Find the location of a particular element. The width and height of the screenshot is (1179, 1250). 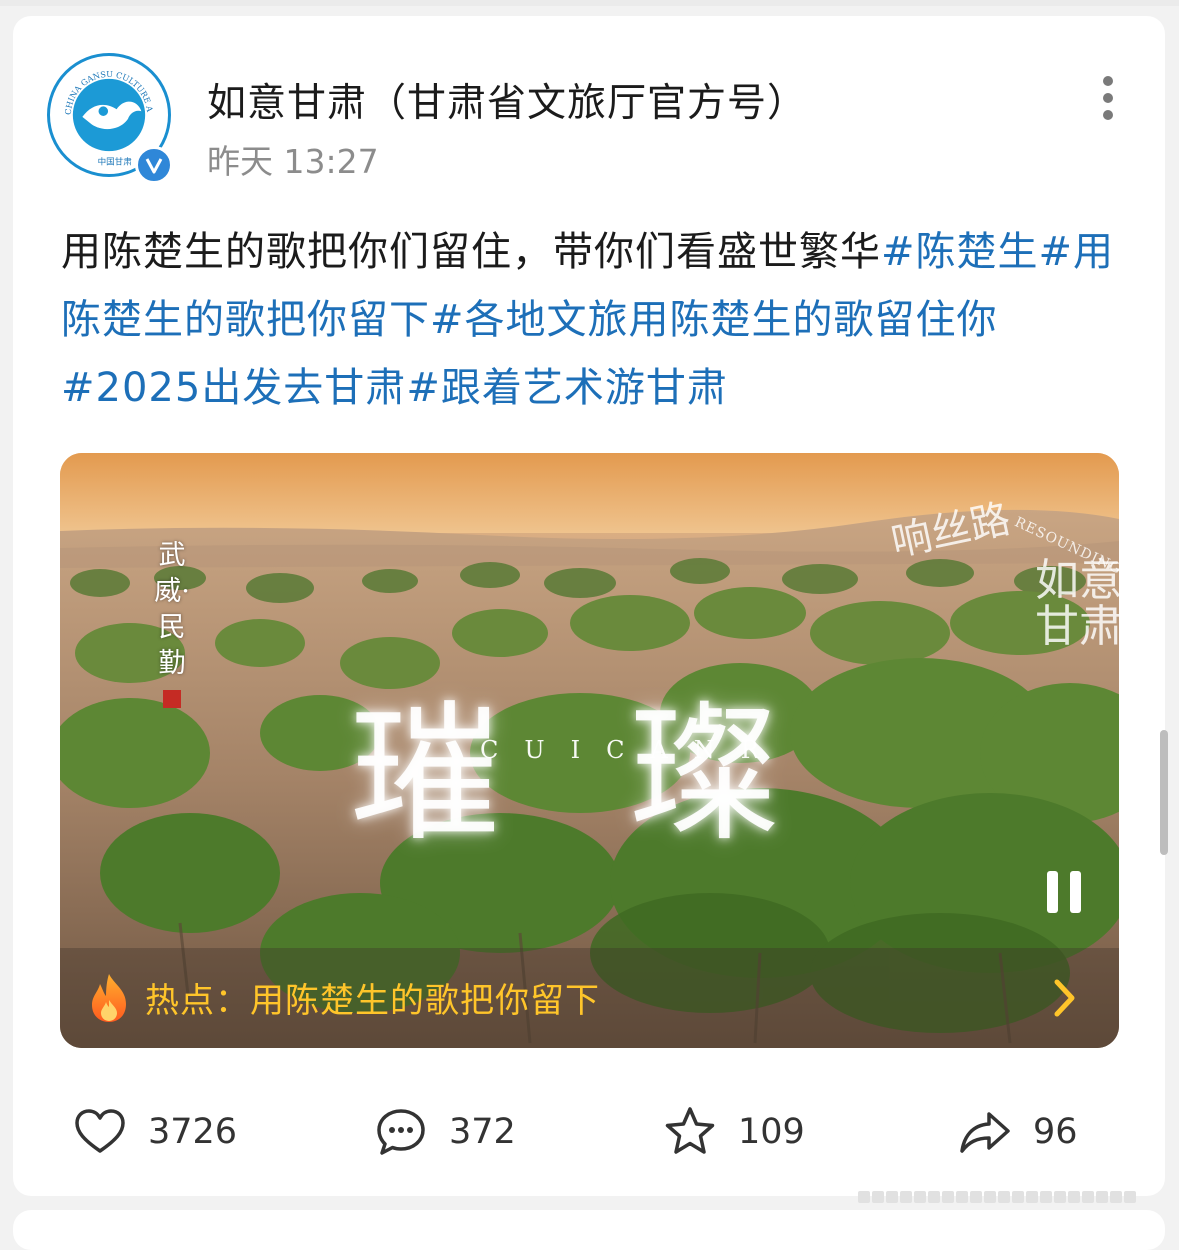

share-button: 96 is located at coordinates (1017, 1132).